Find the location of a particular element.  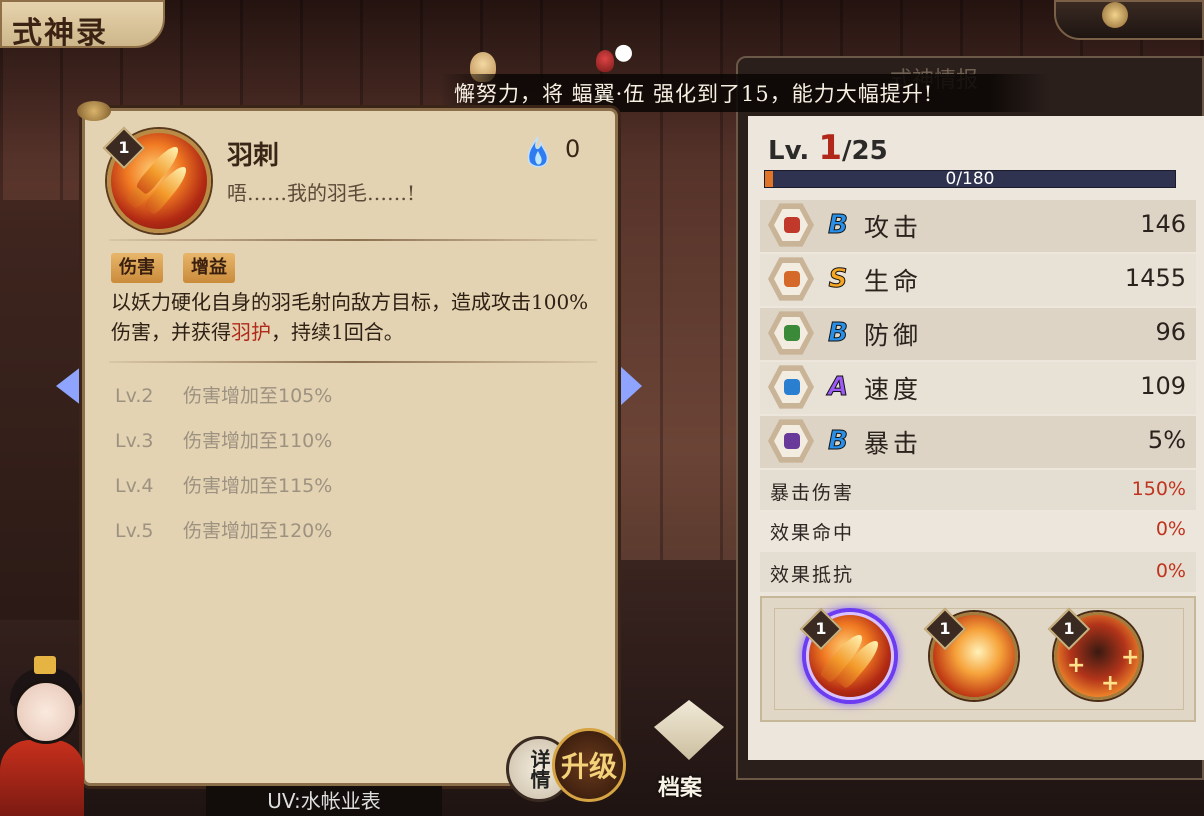

skill-description: 以妖力硬化自身的羽毛射向敌方目标，造成攻击100%伤害，并获得羽护，持续1回合。 is located at coordinates (358, 317).